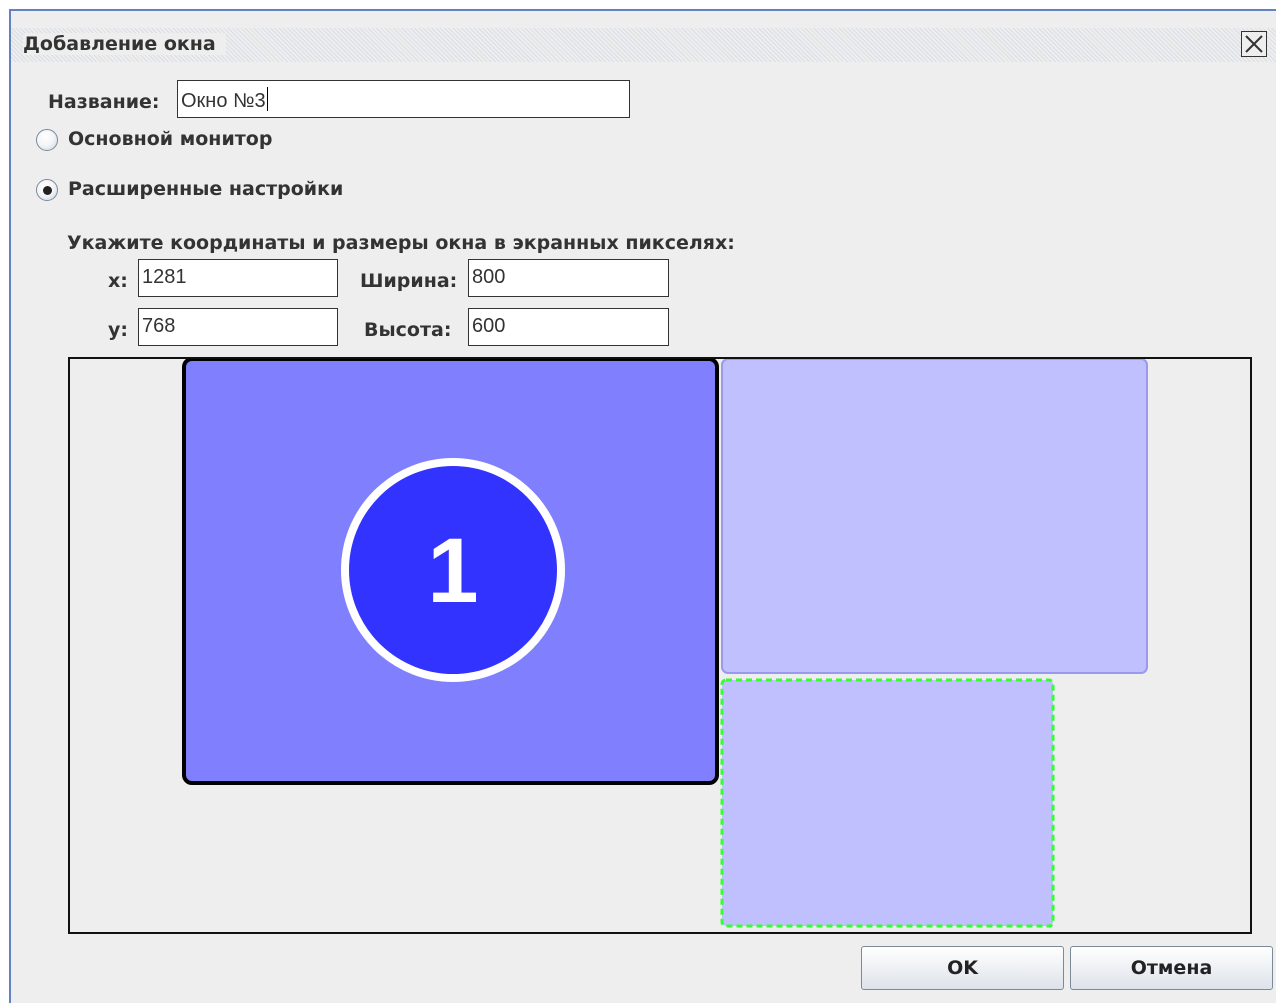  What do you see at coordinates (223, 101) in the screenshot?
I see `name-value: Окно №3` at bounding box center [223, 101].